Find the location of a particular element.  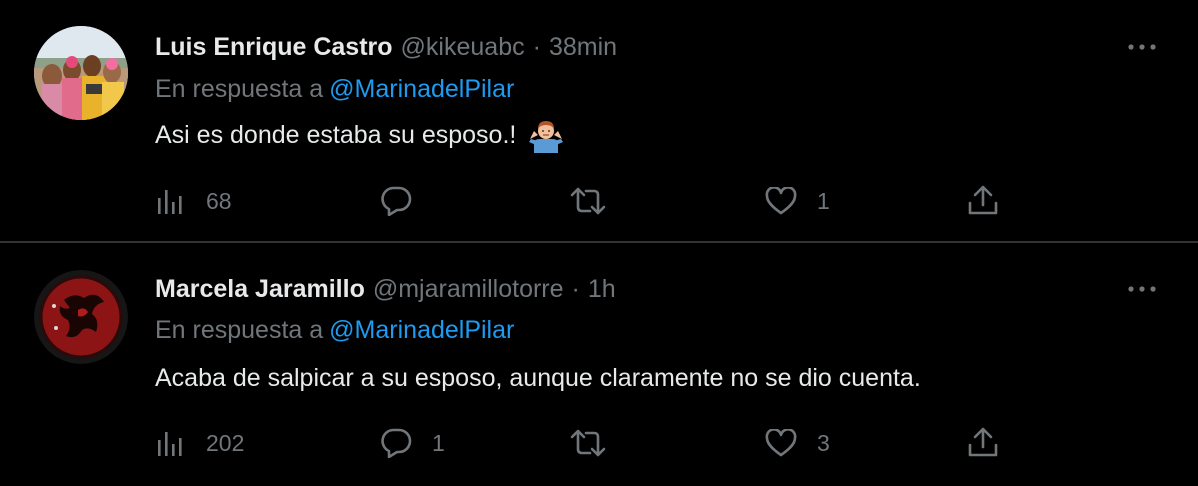

reply-button is located at coordinates (406, 201).